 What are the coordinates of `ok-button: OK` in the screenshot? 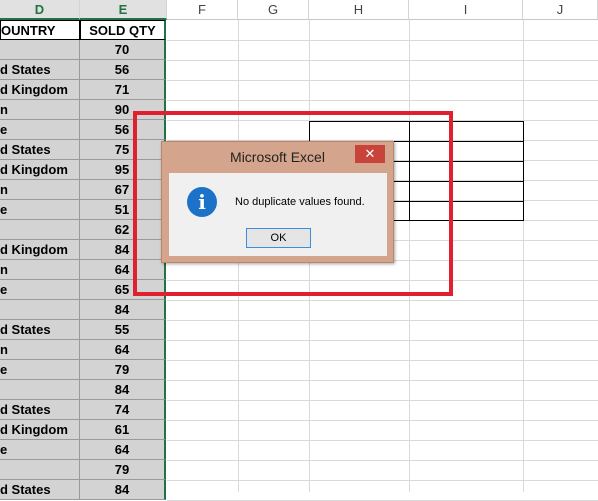 It's located at (278, 238).